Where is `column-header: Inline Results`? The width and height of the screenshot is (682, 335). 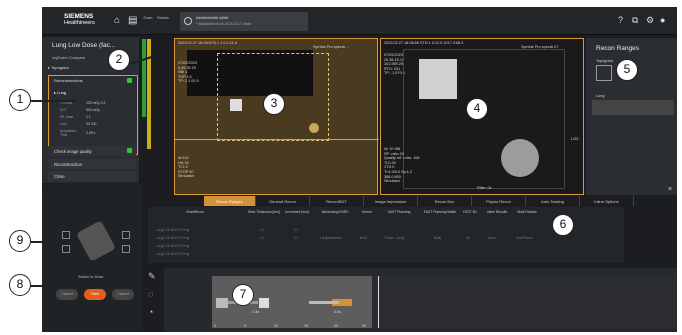 column-header: Inline Results is located at coordinates (497, 212).